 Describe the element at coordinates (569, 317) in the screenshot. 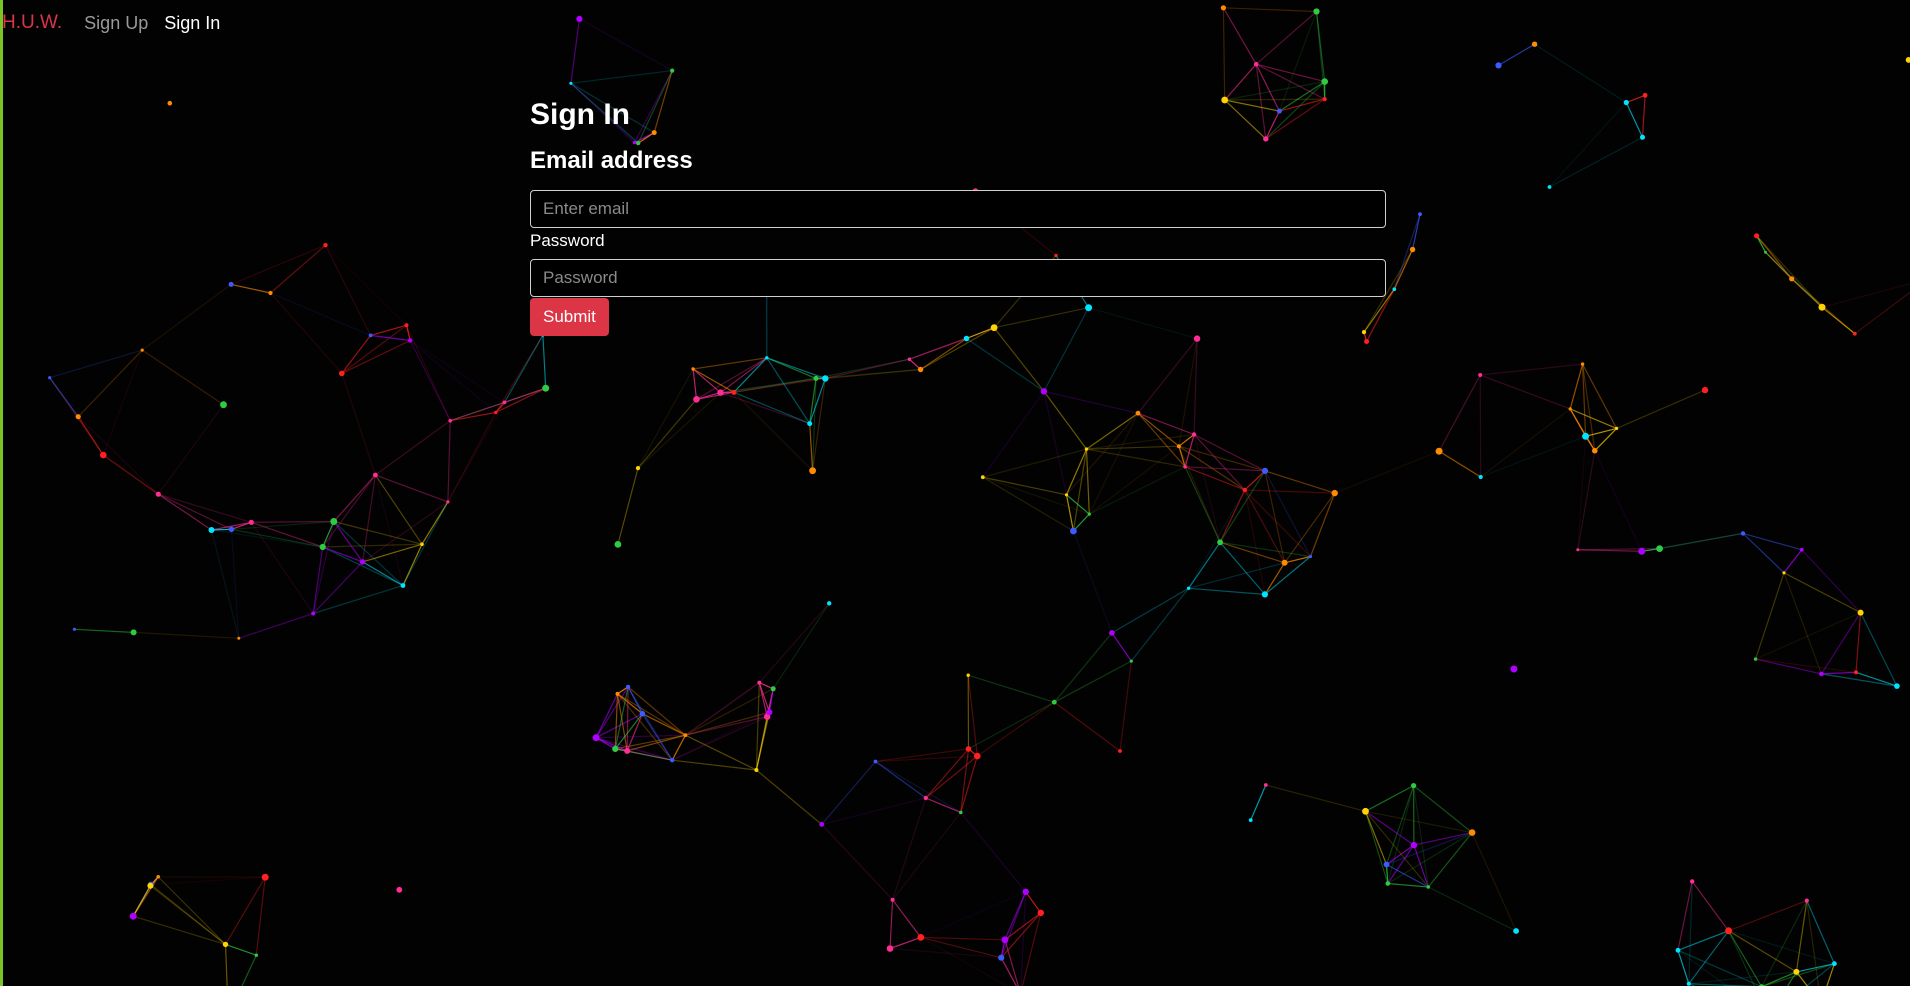

I see `submit-button: Submit` at that location.